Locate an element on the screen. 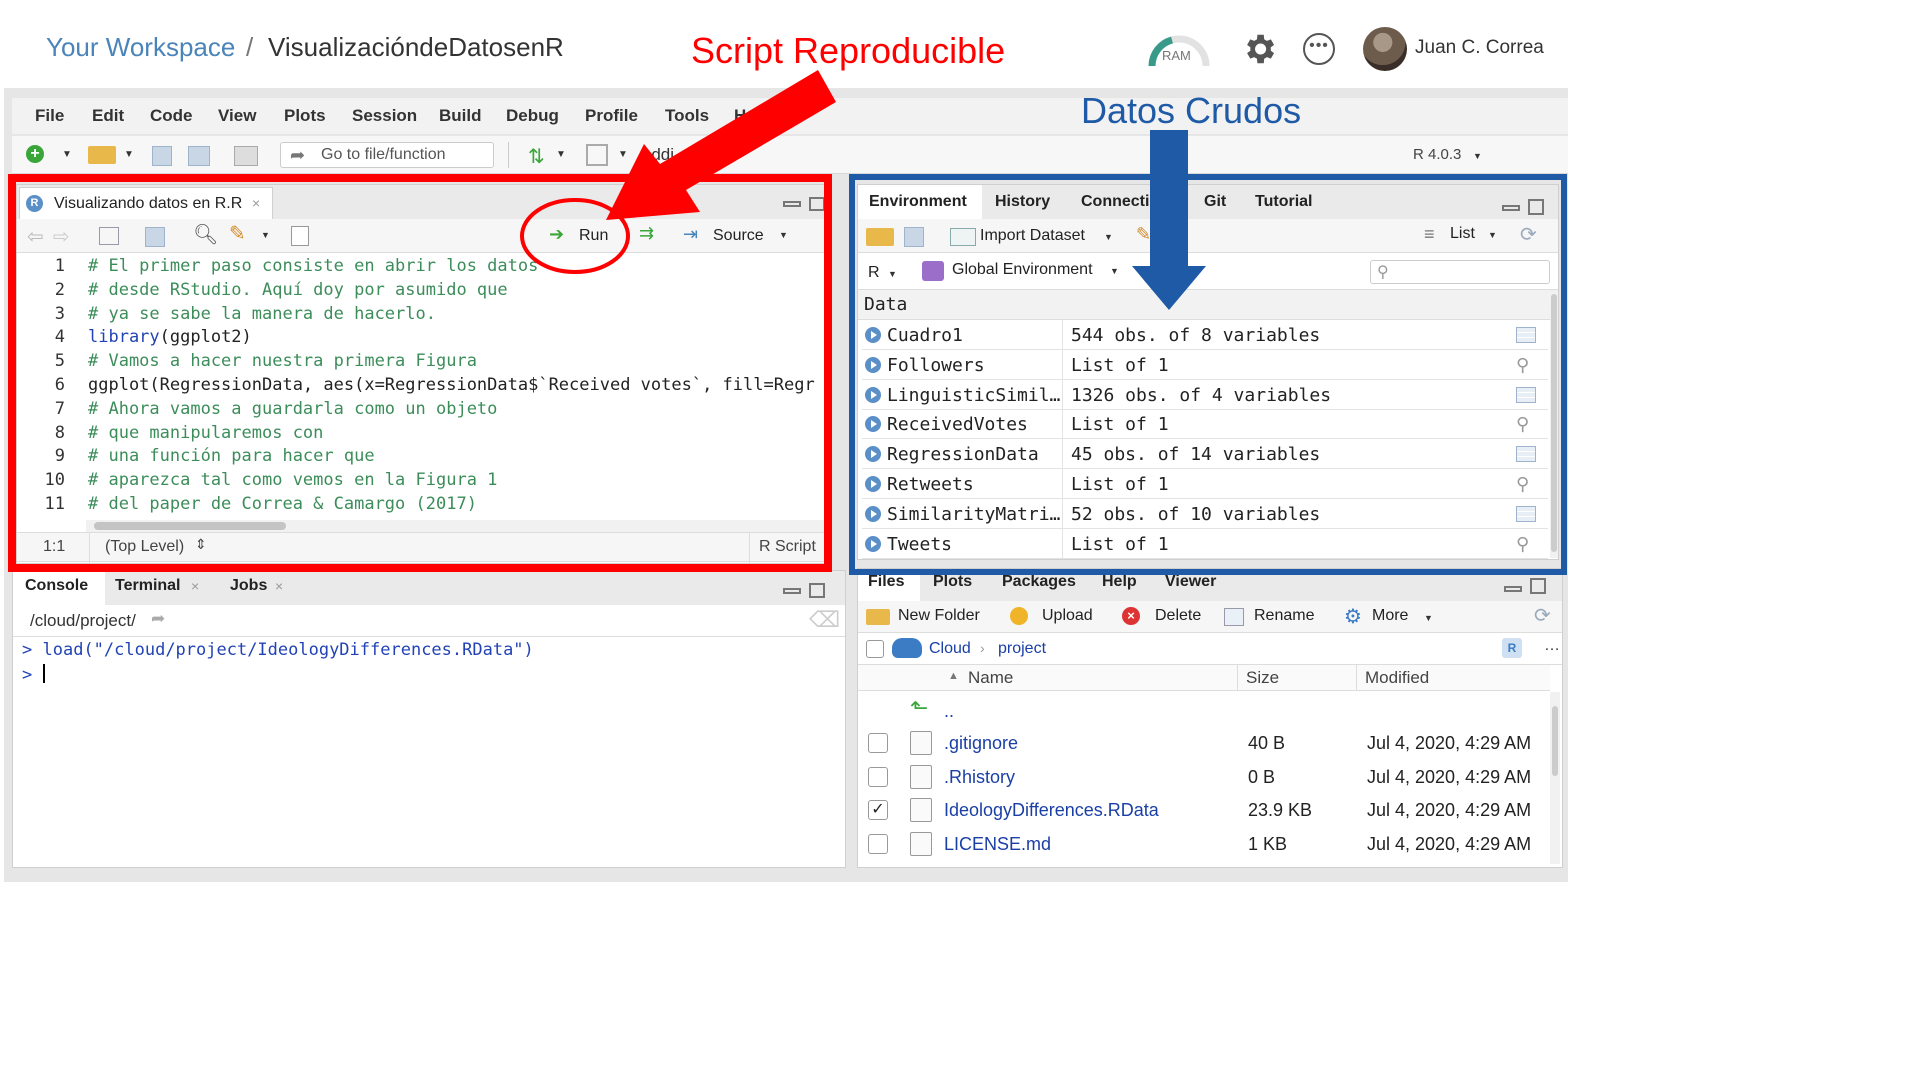 Image resolution: width=1920 pixels, height=1080 pixels. red-arrow is located at coordinates (721, 145).